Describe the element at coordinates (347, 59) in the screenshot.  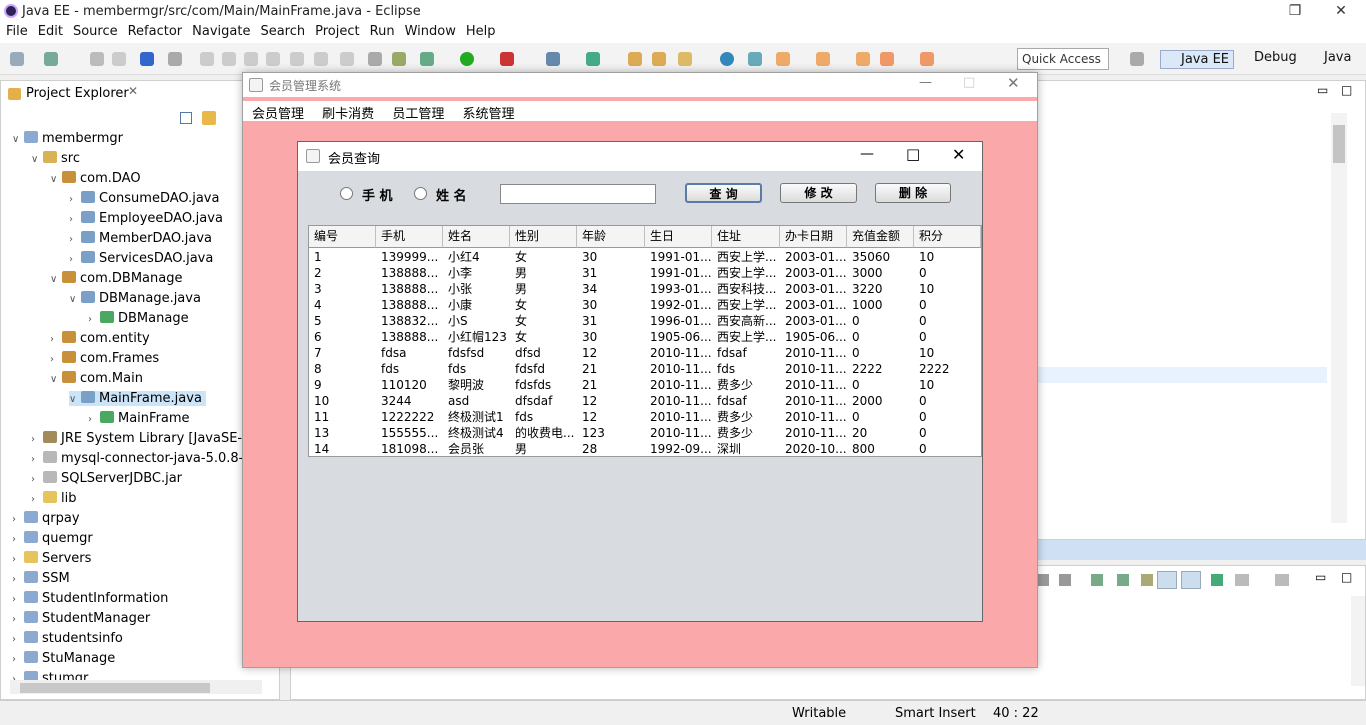
I see `drop-frame-icon` at that location.